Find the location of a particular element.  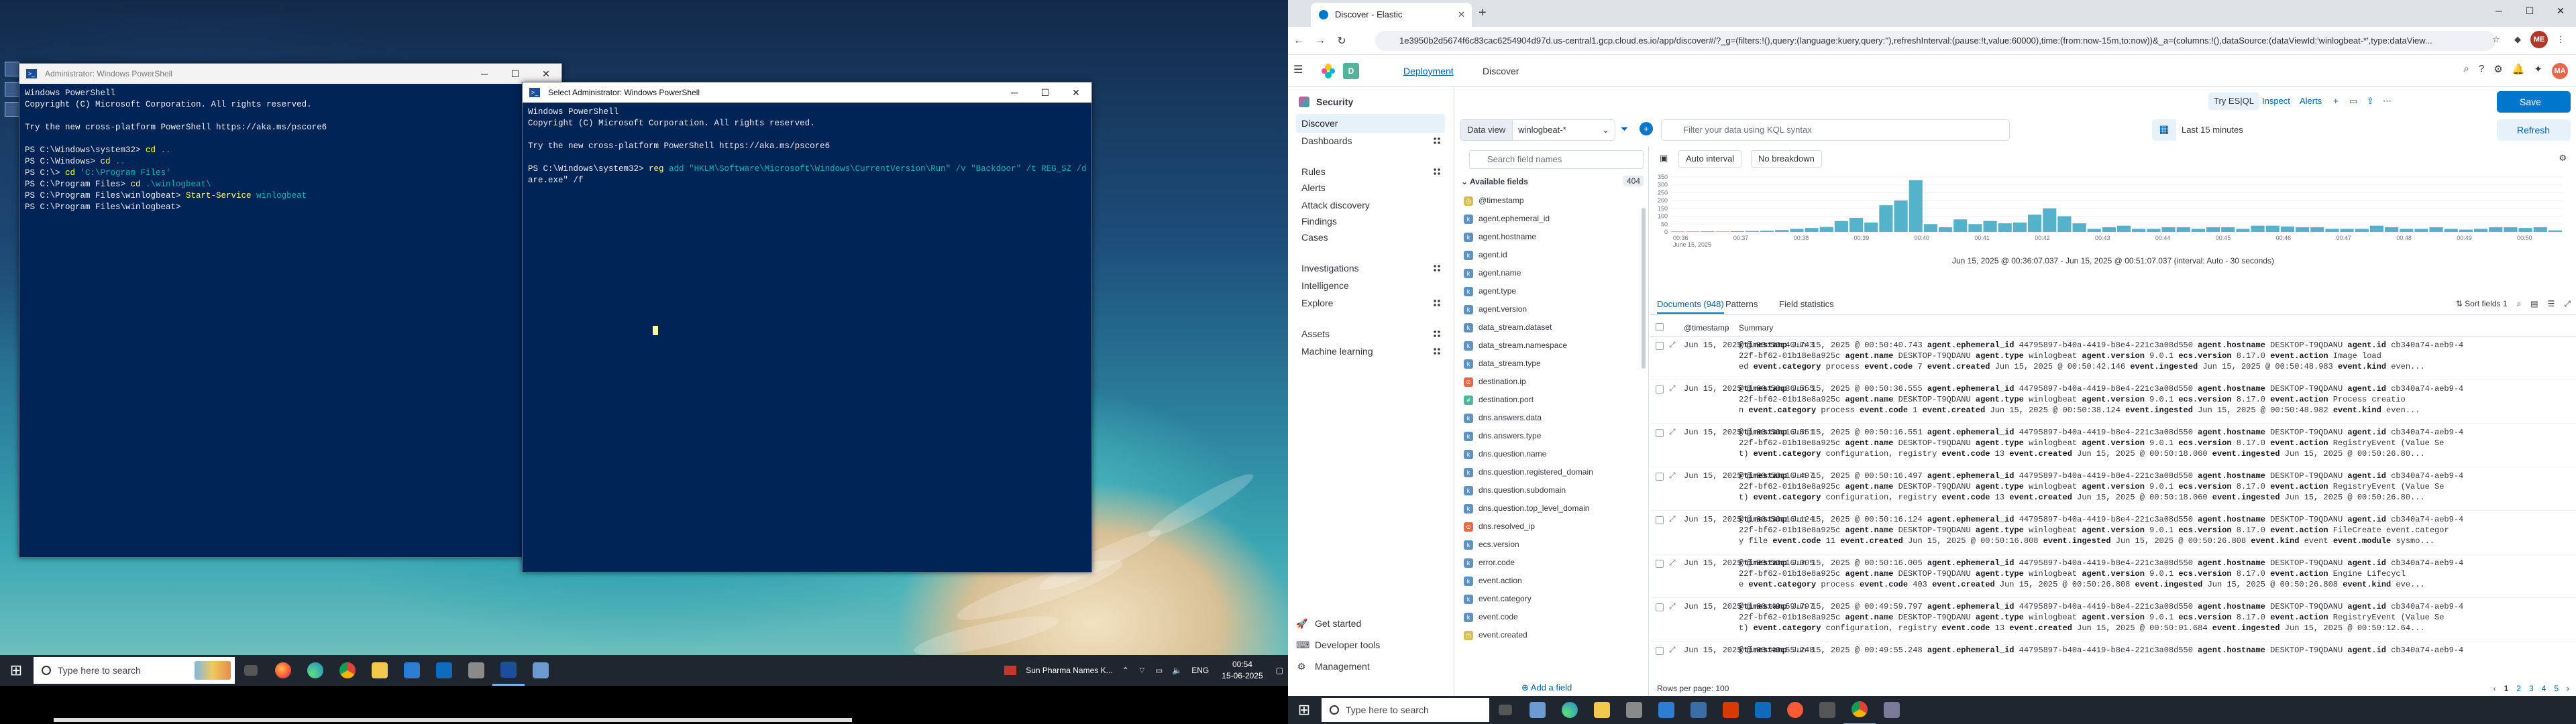

field-list-item: k ecs.version is located at coordinates (1551, 545).